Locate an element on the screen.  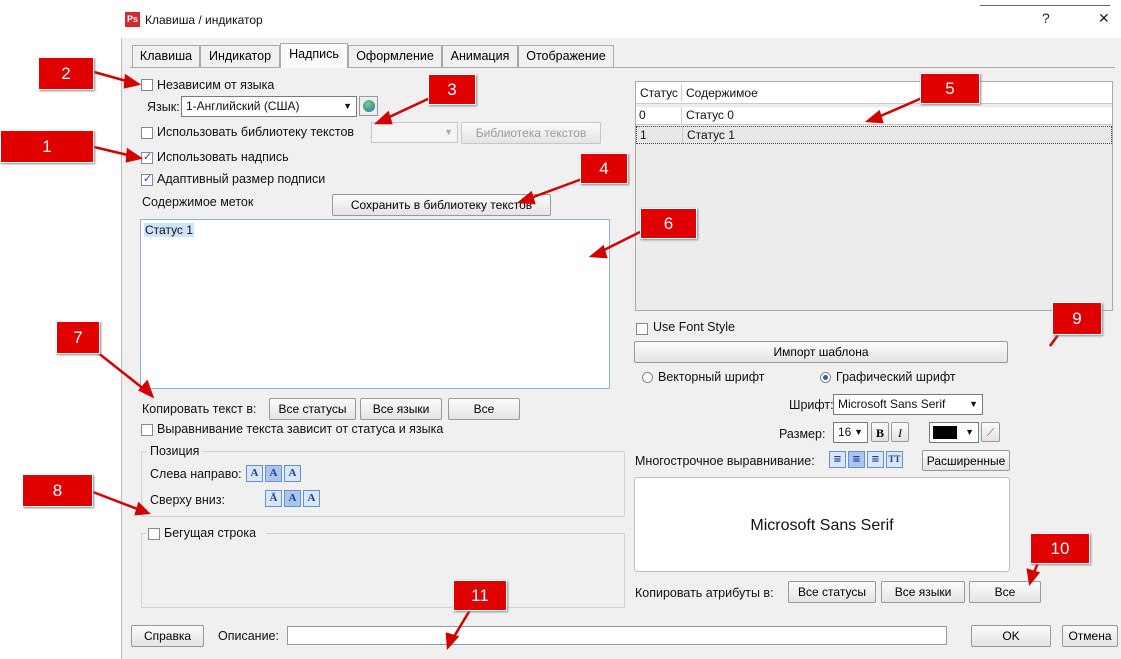
callout-6: 6 is located at coordinates (668, 223).